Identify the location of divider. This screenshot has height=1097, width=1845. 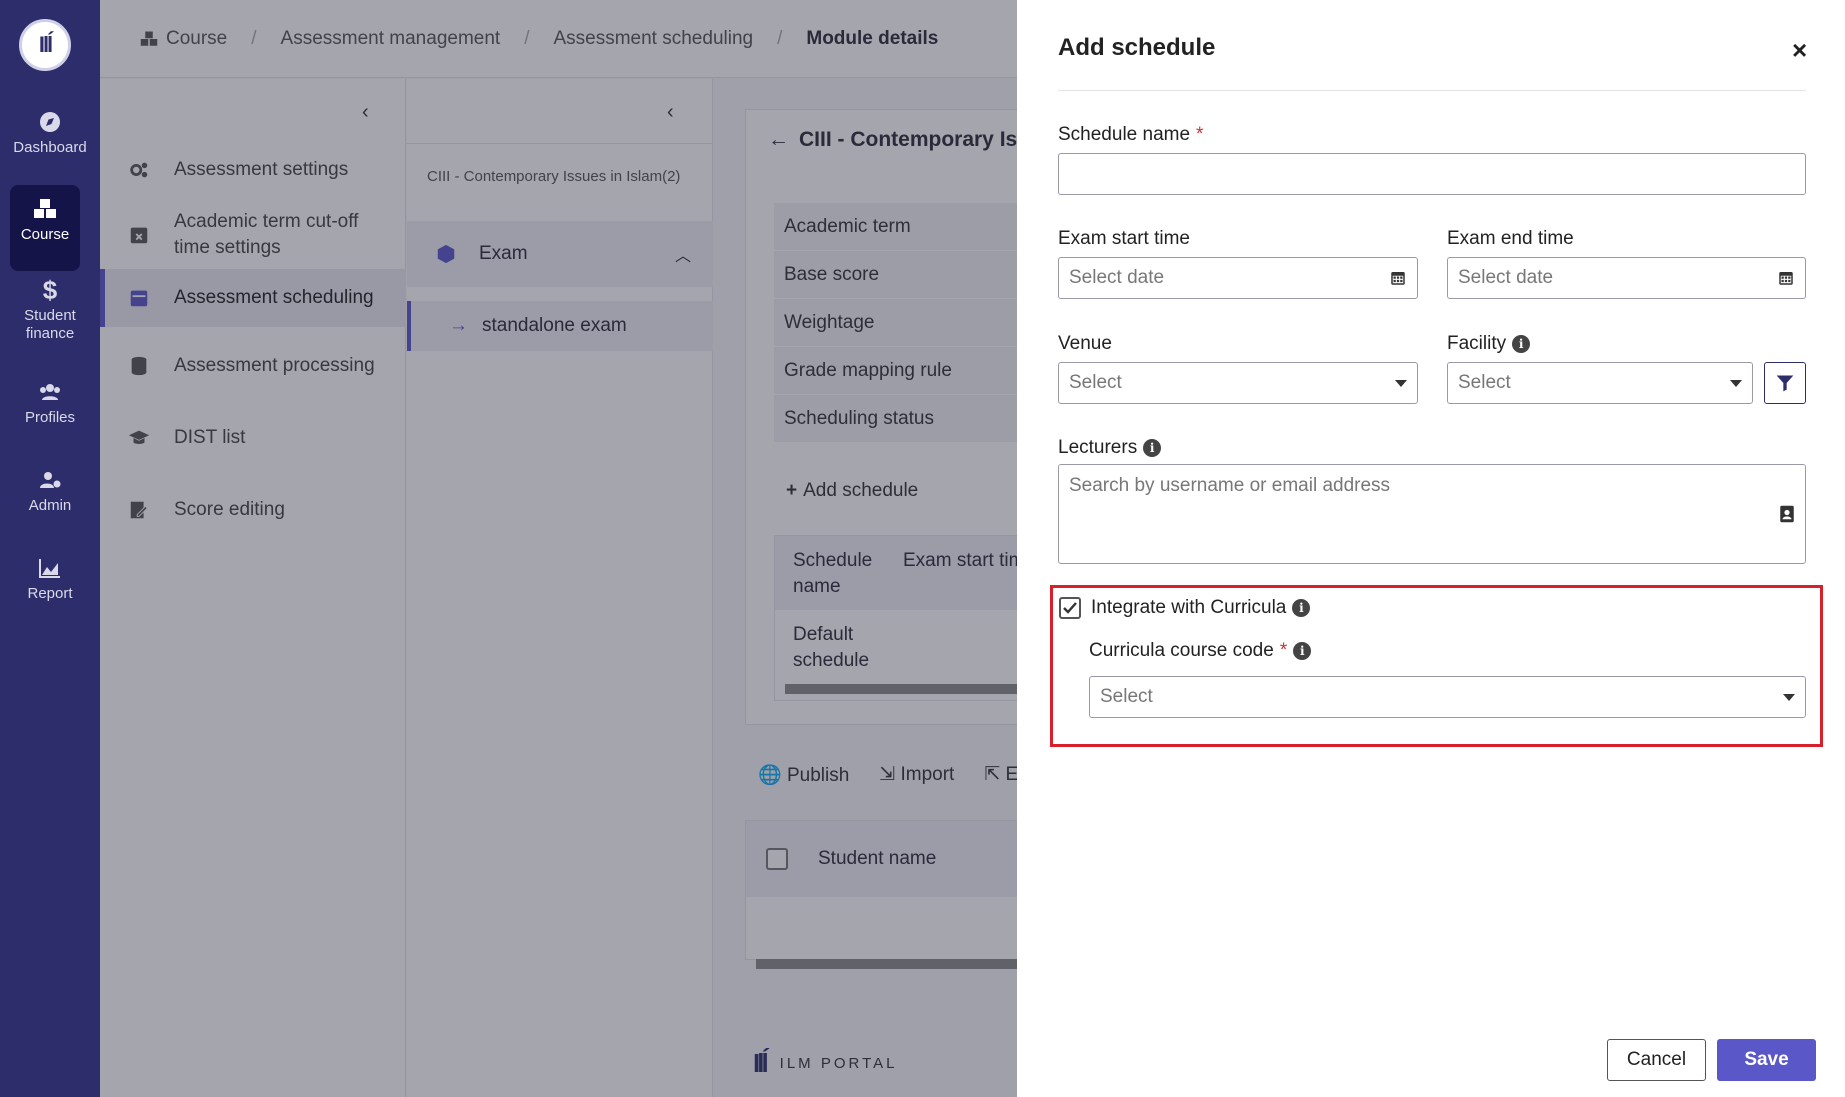
(1432, 90).